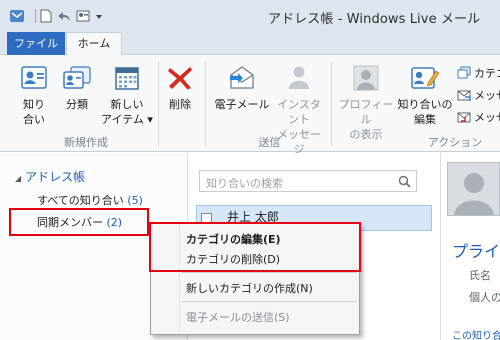 This screenshot has height=340, width=500. What do you see at coordinates (180, 78) in the screenshot?
I see `delete-x-icon` at bounding box center [180, 78].